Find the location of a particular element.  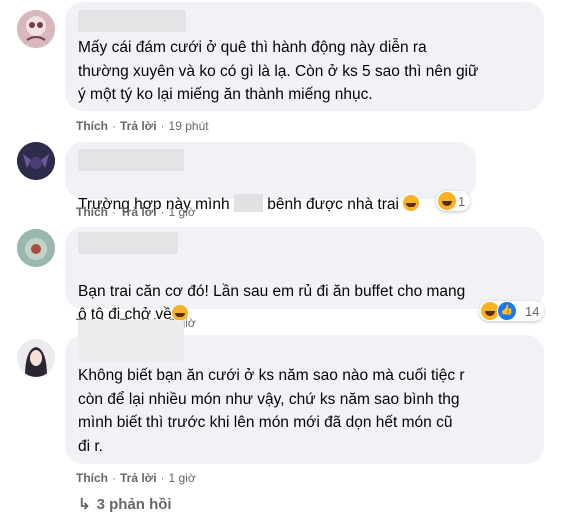

replies-count-label: 3 phản hồi is located at coordinates (134, 504).